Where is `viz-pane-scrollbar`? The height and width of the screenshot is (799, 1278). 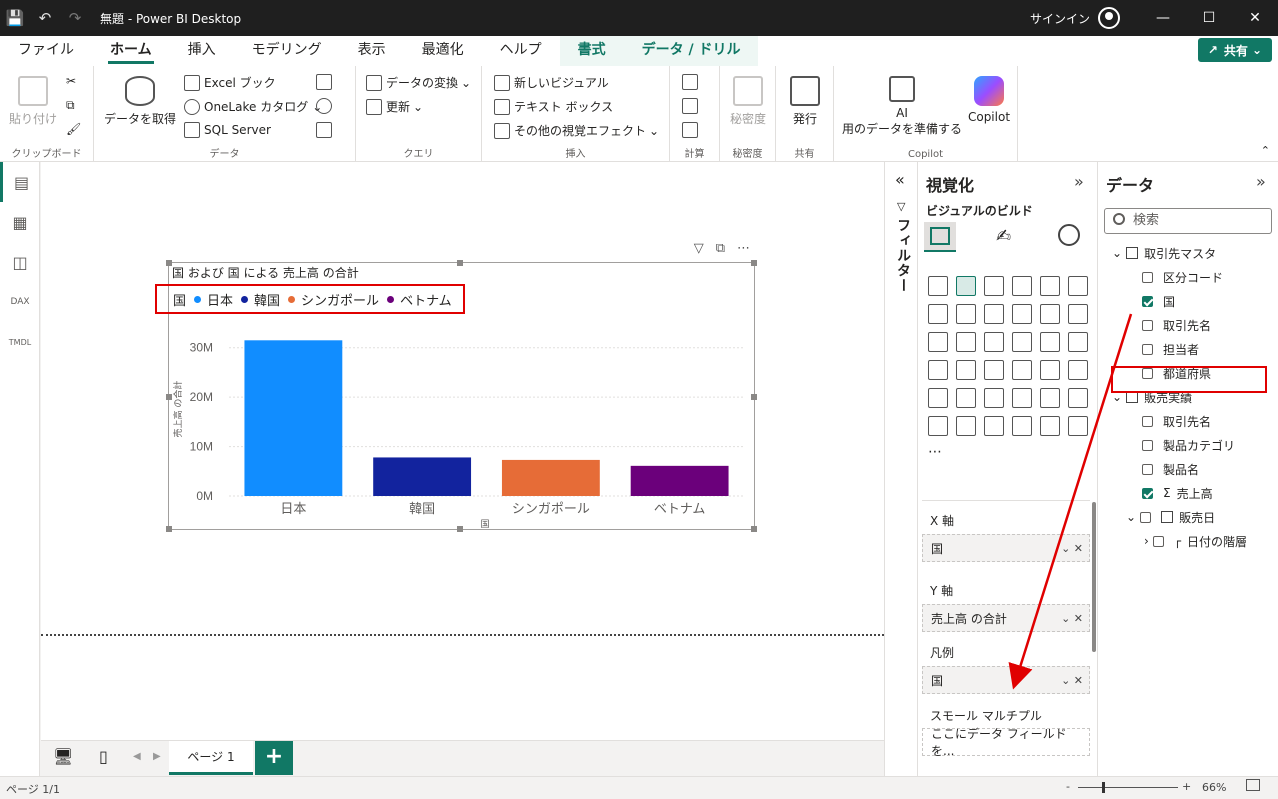
viz-pane-scrollbar is located at coordinates (1094, 577).